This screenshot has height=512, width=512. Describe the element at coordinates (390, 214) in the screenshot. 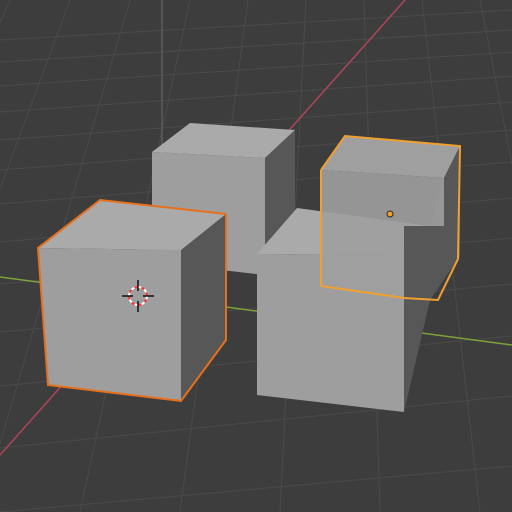

I see `object-origin-icon` at that location.